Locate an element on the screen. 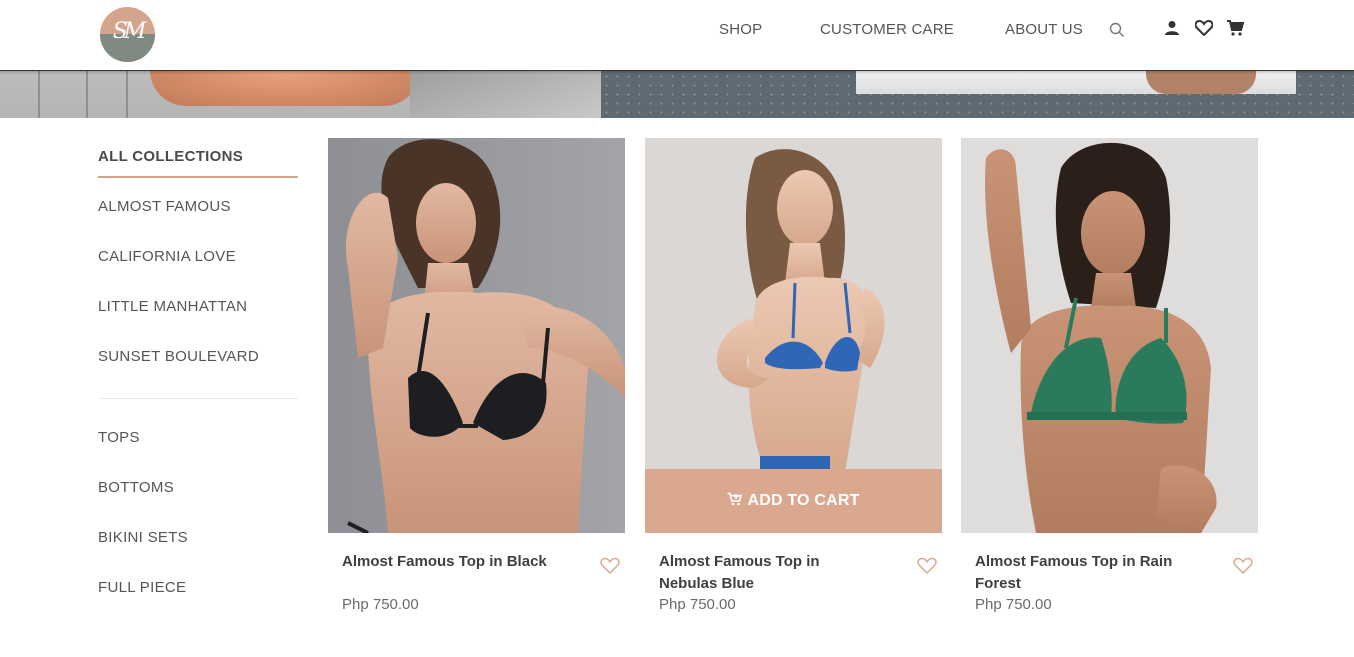 The width and height of the screenshot is (1354, 657). site-header: SM SHOP CUSTOMER CARE ABOUT US is located at coordinates (677, 35).